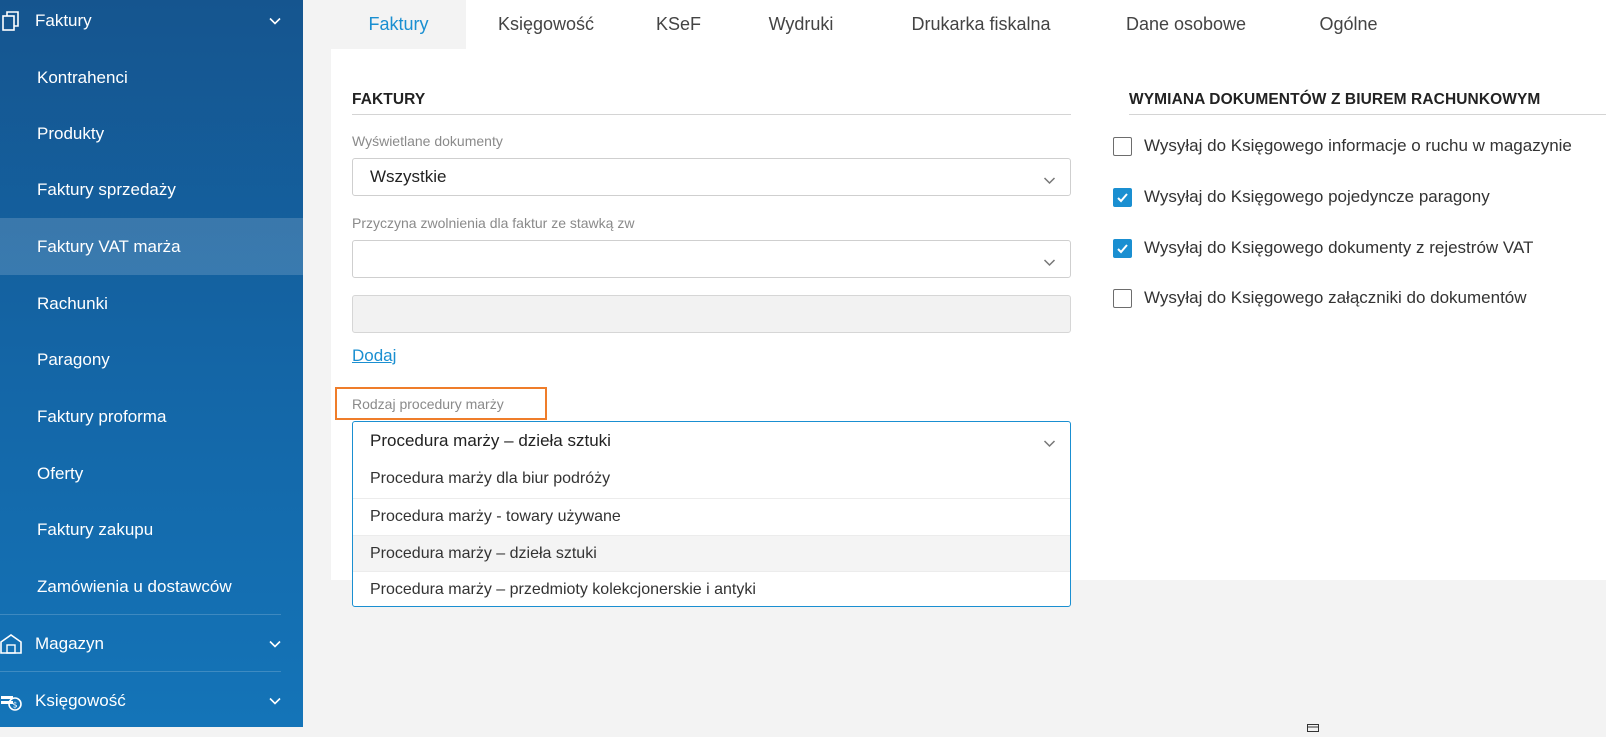 Image resolution: width=1606 pixels, height=737 pixels. What do you see at coordinates (151, 700) in the screenshot?
I see `sidebar-group-ksiegowosc: $ Księgowość` at bounding box center [151, 700].